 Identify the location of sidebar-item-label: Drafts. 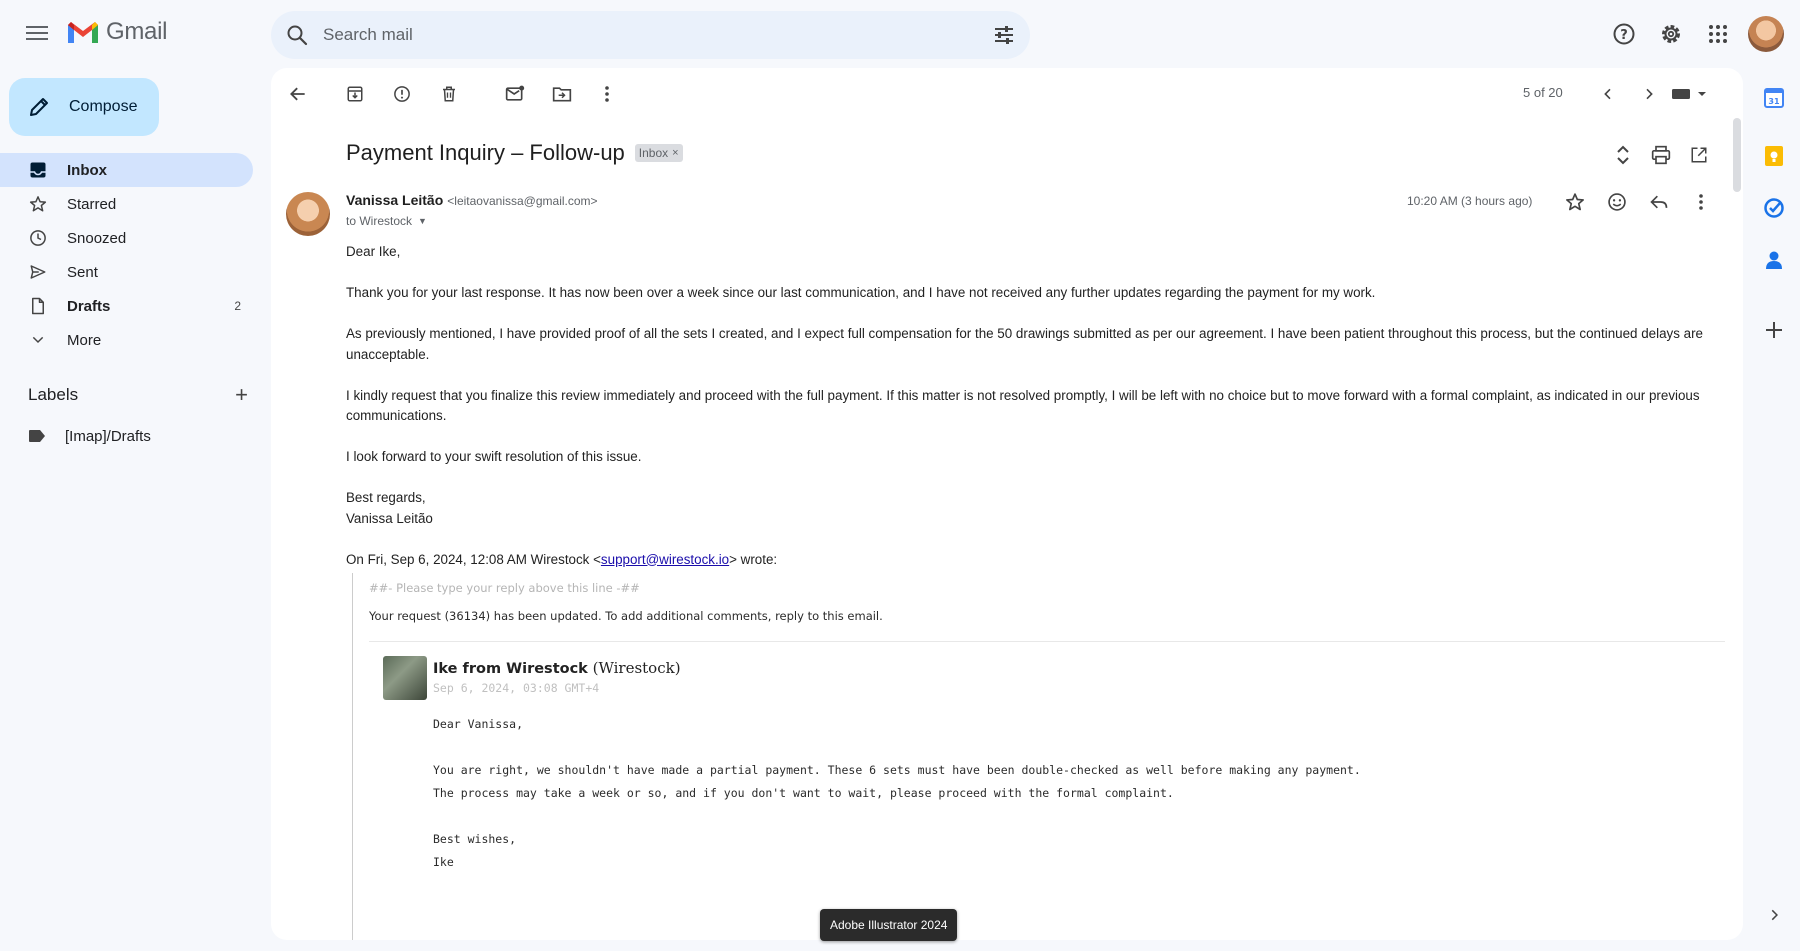
(89, 306).